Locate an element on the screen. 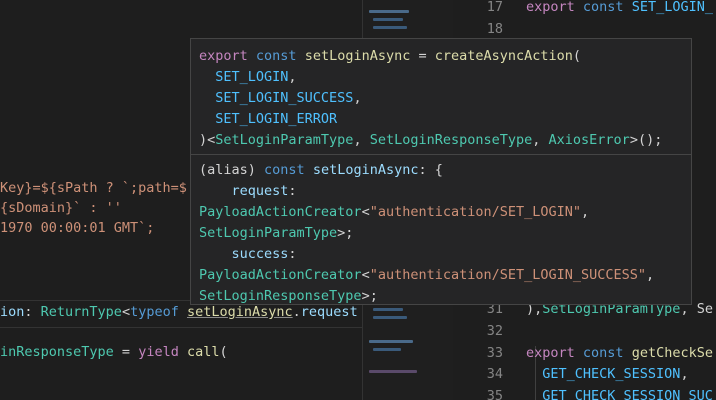 The width and height of the screenshot is (716, 400). code-token: GET_CHECK_SESSION_SUC is located at coordinates (619, 393).